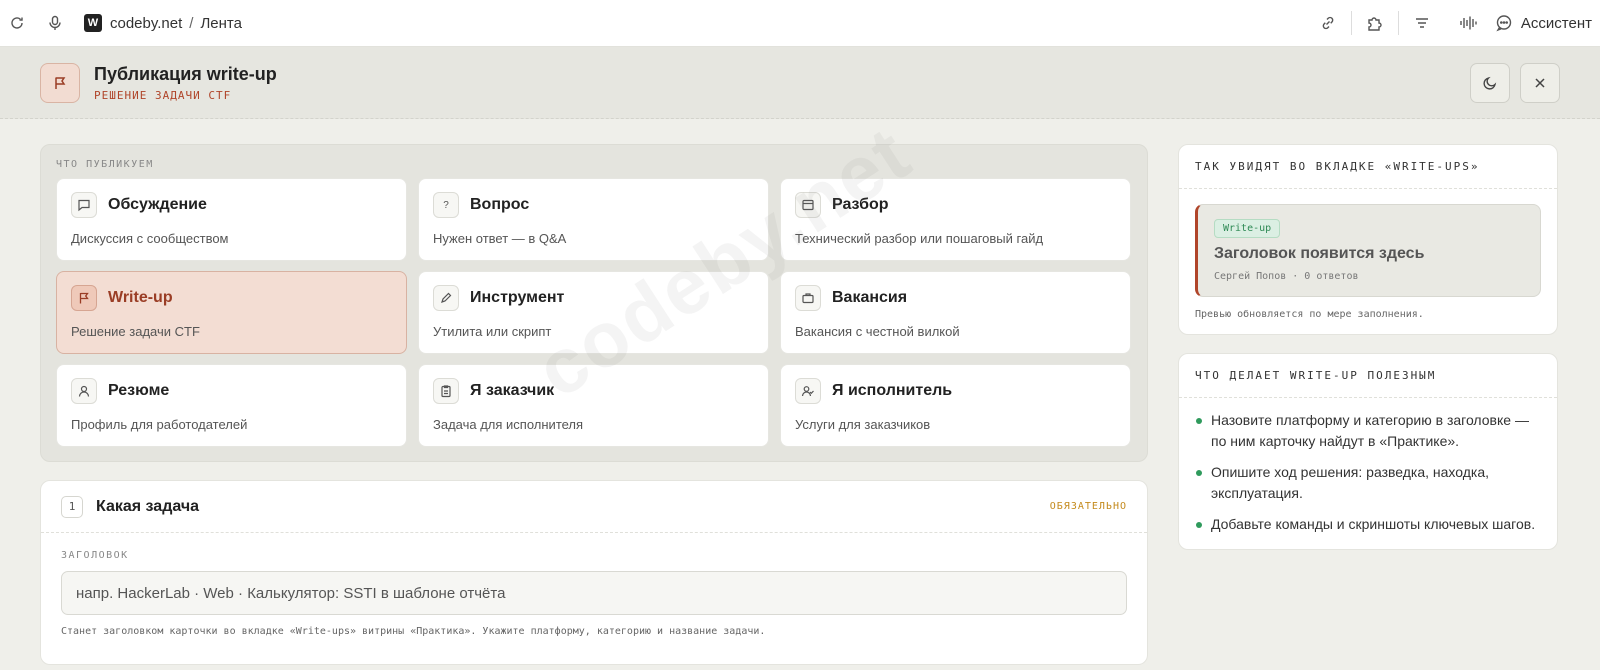 Image resolution: width=1600 pixels, height=670 pixels. Describe the element at coordinates (594, 507) in the screenshot. I see `task-section-header: 1 Какая задача ОБЯЗАТЕЛЬНО` at that location.